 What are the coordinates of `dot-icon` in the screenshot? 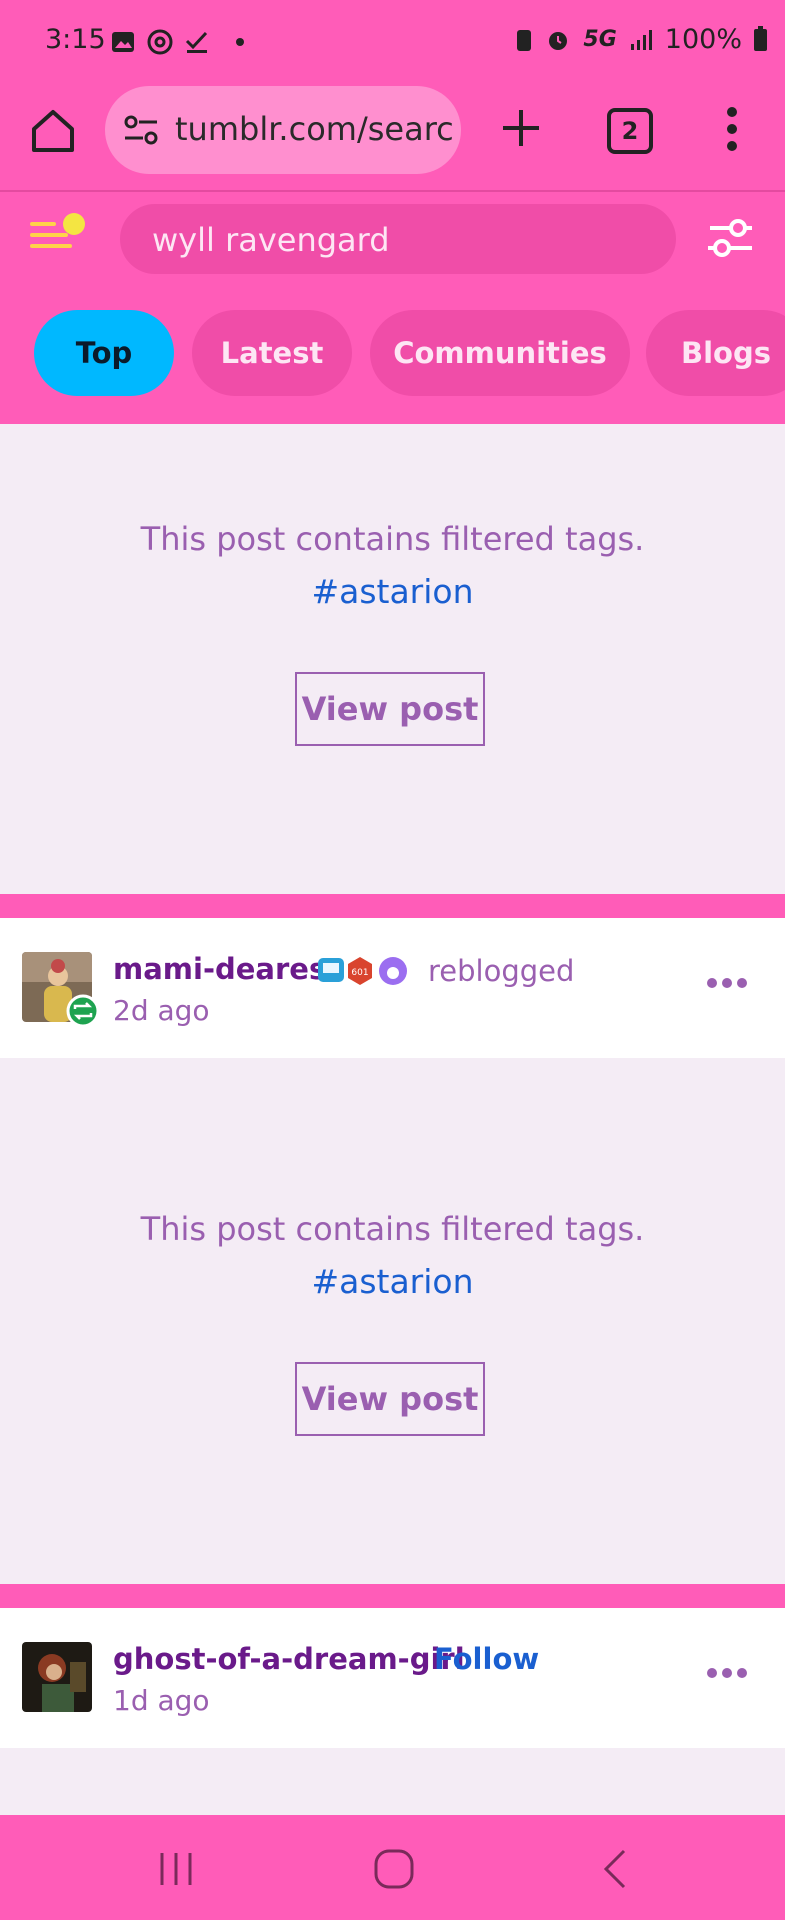 It's located at (240, 42).